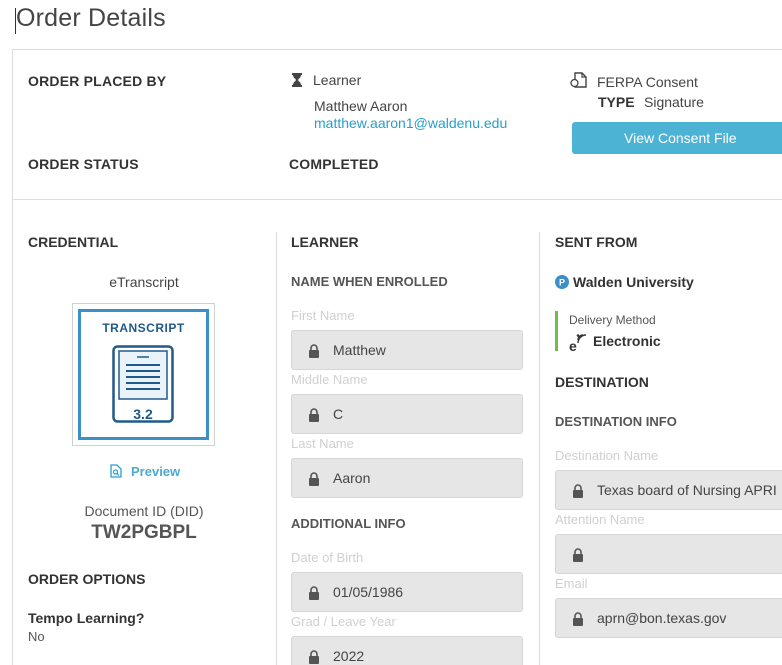 Image resolution: width=782 pixels, height=665 pixels. I want to click on first-name-field: Matthew, so click(407, 350).